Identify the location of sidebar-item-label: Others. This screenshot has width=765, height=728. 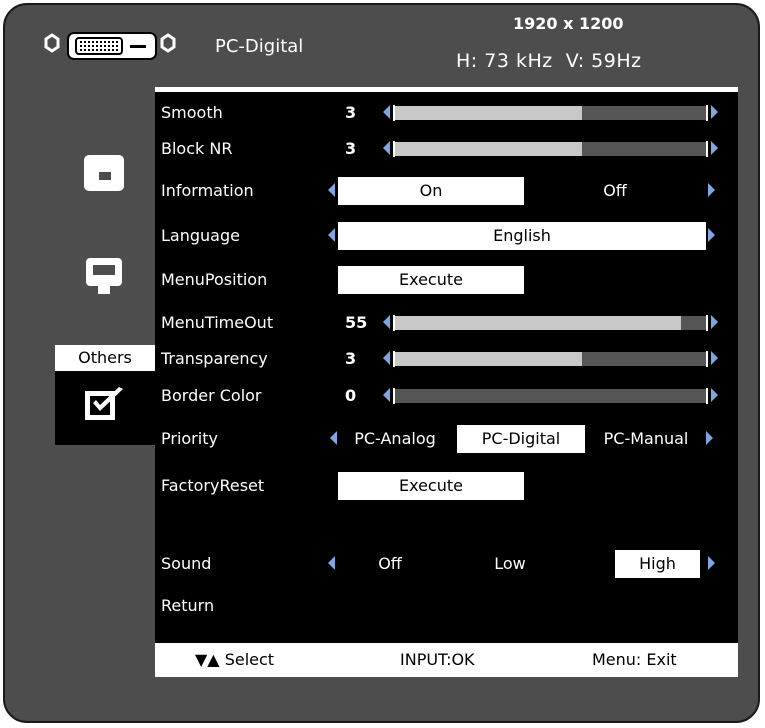
(105, 358).